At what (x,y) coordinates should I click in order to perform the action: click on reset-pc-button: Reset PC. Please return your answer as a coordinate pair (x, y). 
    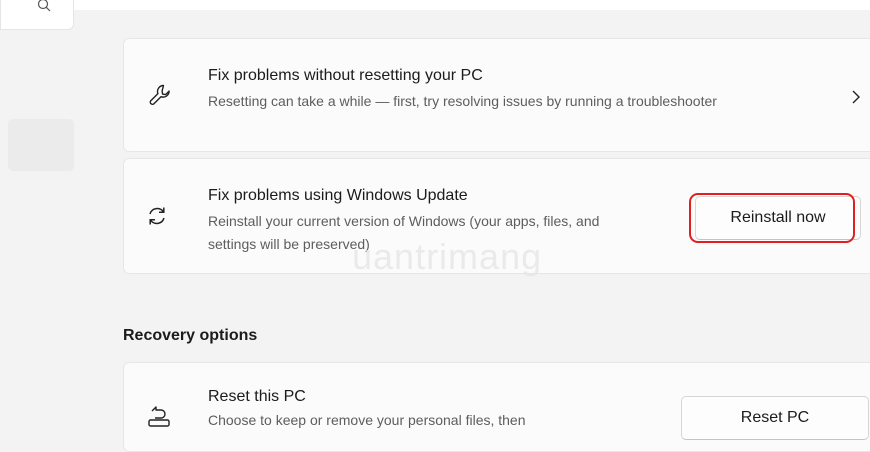
    Looking at the image, I should click on (775, 418).